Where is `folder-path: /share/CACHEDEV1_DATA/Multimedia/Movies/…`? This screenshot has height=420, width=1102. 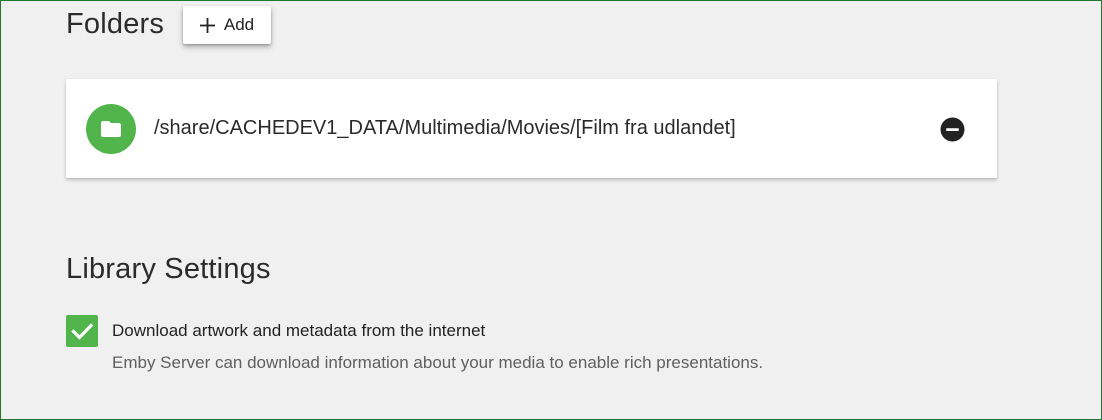
folder-path: /share/CACHEDEV1_DATA/Multimedia/Movies/… is located at coordinates (445, 128).